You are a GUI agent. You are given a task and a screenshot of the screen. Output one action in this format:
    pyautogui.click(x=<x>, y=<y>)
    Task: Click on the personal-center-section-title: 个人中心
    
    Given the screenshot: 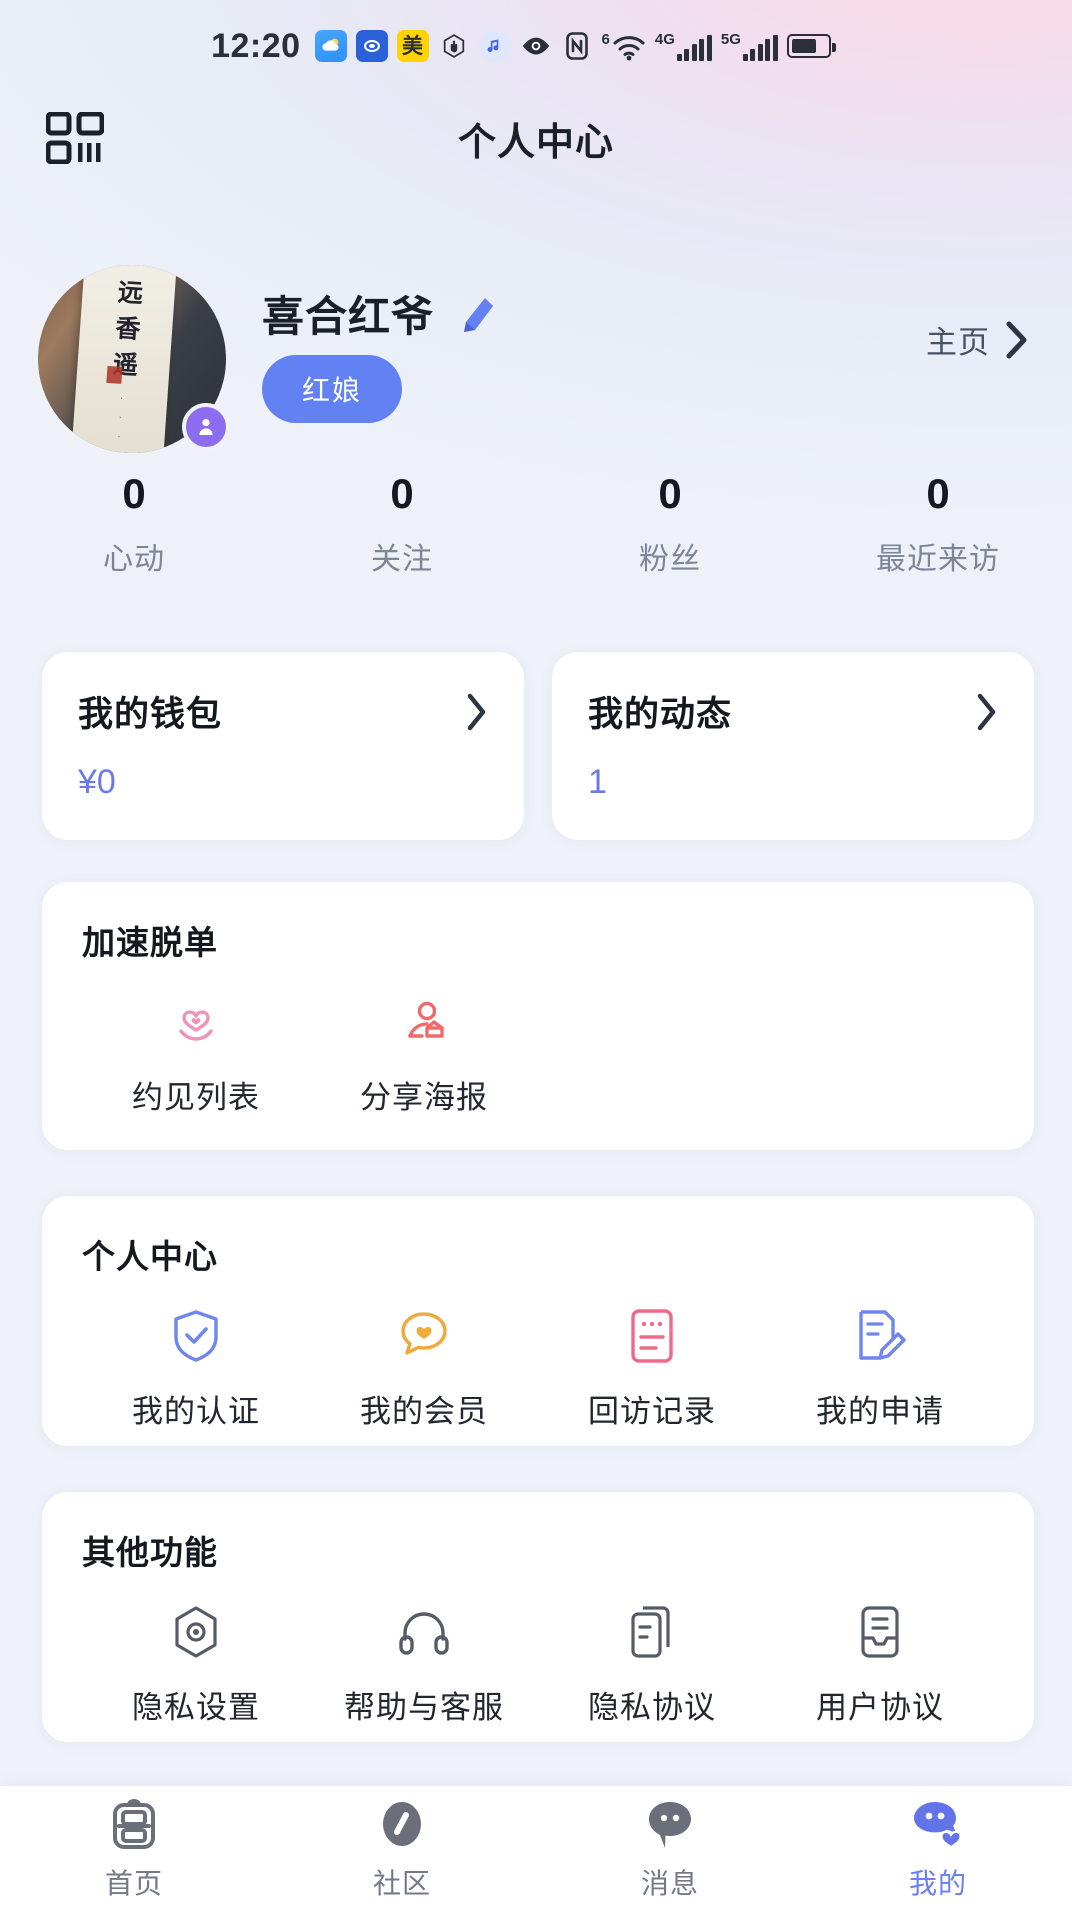 What is the action you would take?
    pyautogui.click(x=150, y=1256)
    